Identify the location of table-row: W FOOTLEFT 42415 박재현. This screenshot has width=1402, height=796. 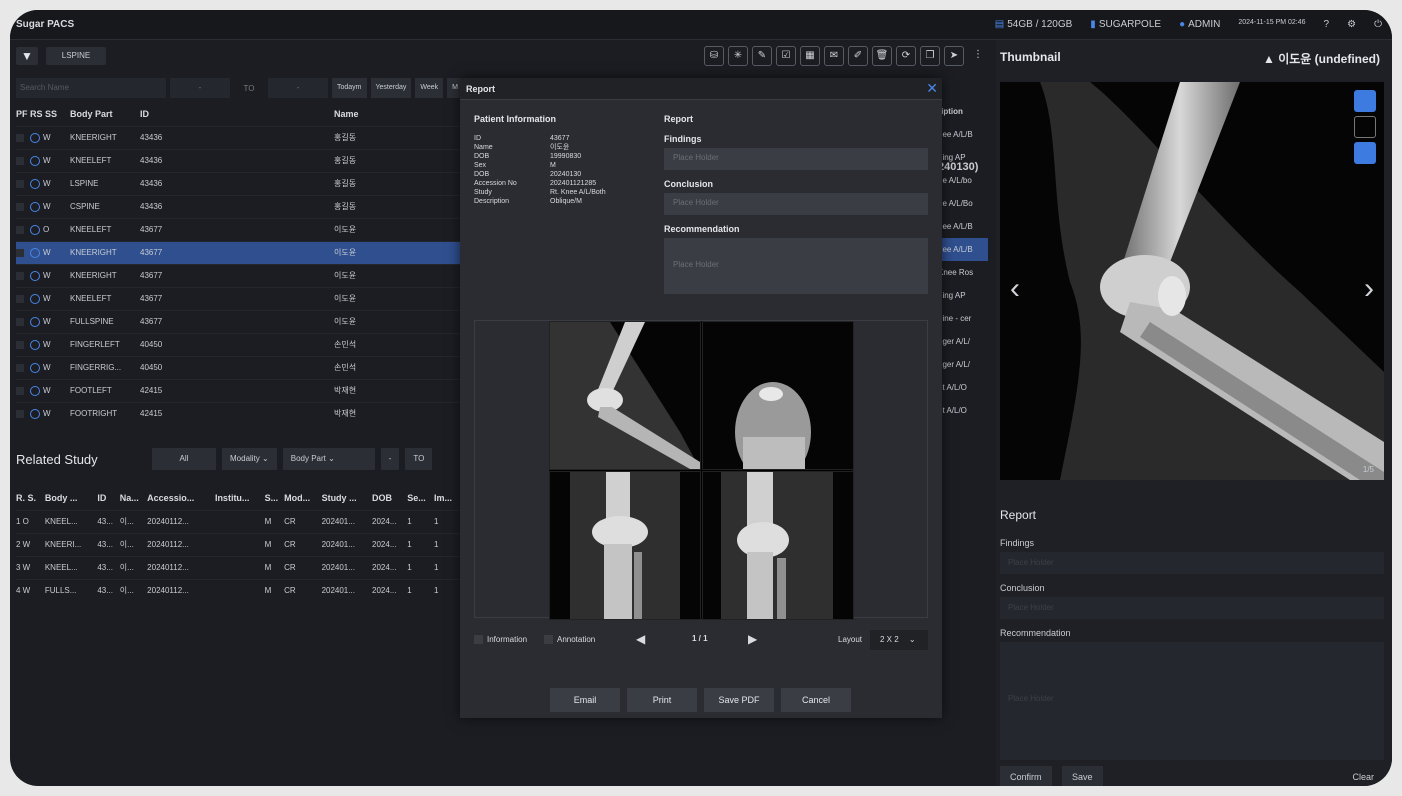
(238, 390).